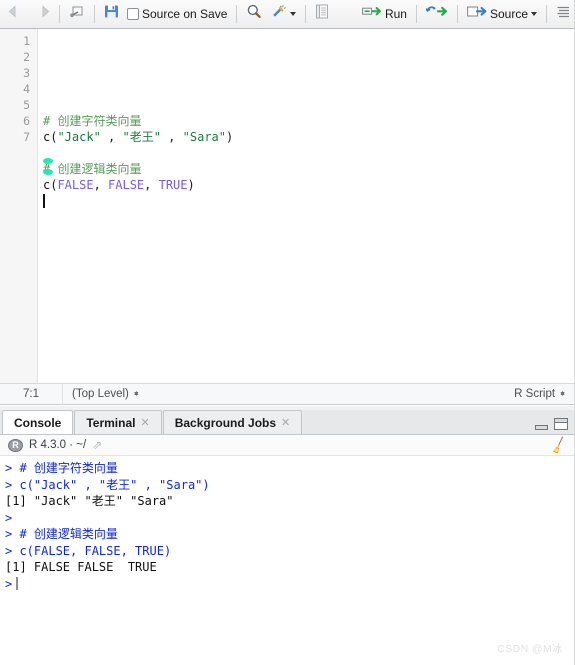 The height and width of the screenshot is (665, 575). What do you see at coordinates (141, 137) in the screenshot?
I see `code-token: "老王"` at bounding box center [141, 137].